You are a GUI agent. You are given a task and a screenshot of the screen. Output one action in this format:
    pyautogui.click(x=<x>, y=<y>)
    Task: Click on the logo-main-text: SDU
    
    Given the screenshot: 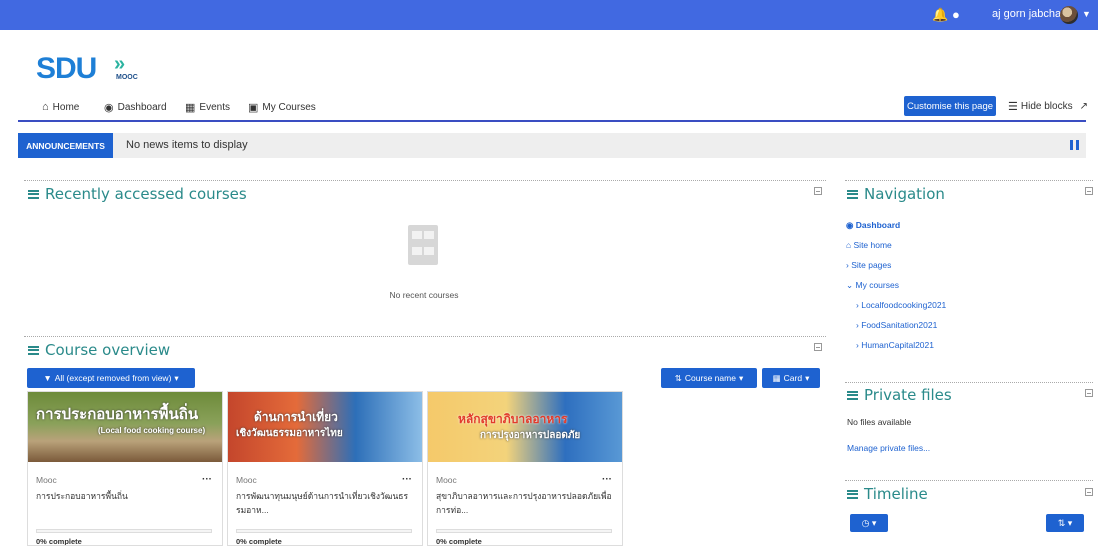 What is the action you would take?
    pyautogui.click(x=66, y=68)
    